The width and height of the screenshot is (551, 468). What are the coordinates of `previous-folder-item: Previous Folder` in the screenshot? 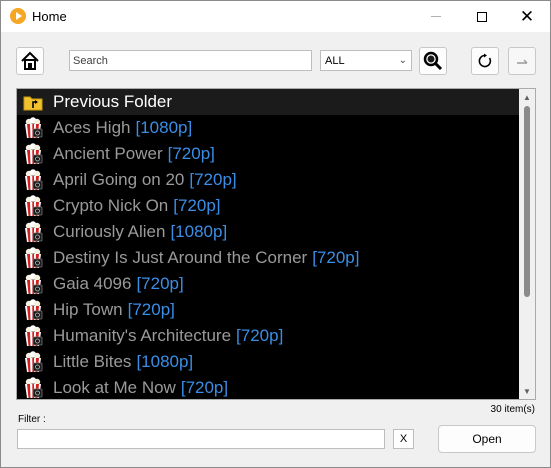 It's located at (269, 102).